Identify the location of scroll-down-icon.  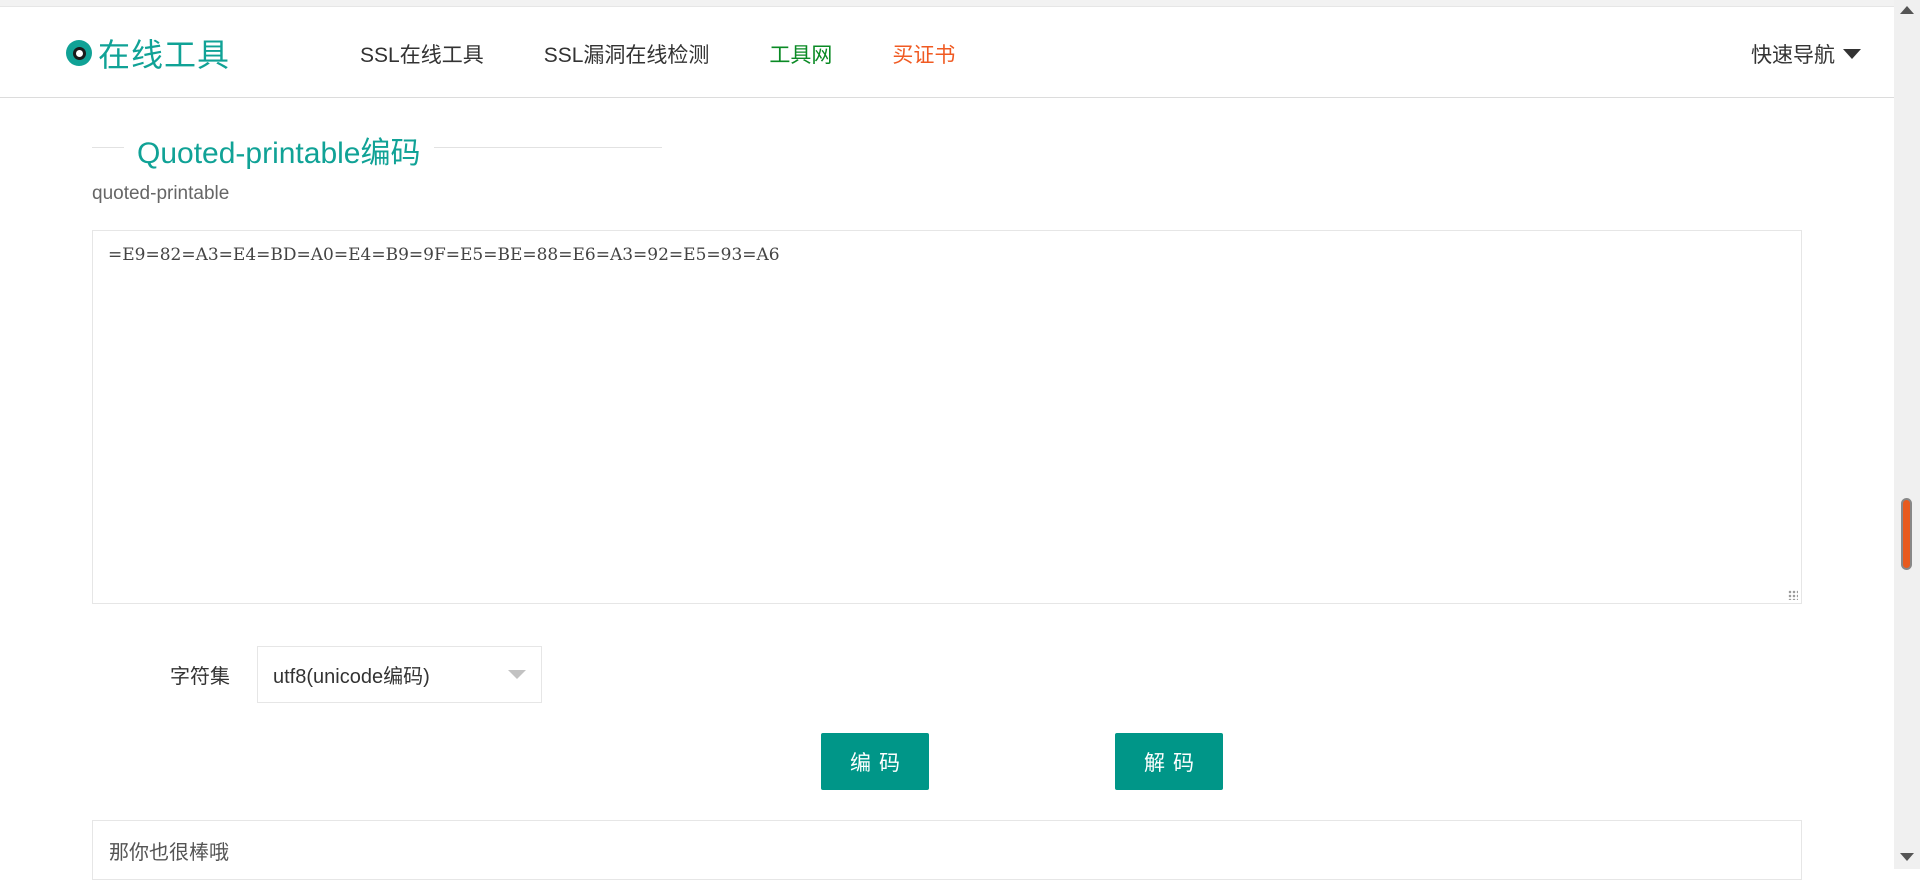
(1907, 857).